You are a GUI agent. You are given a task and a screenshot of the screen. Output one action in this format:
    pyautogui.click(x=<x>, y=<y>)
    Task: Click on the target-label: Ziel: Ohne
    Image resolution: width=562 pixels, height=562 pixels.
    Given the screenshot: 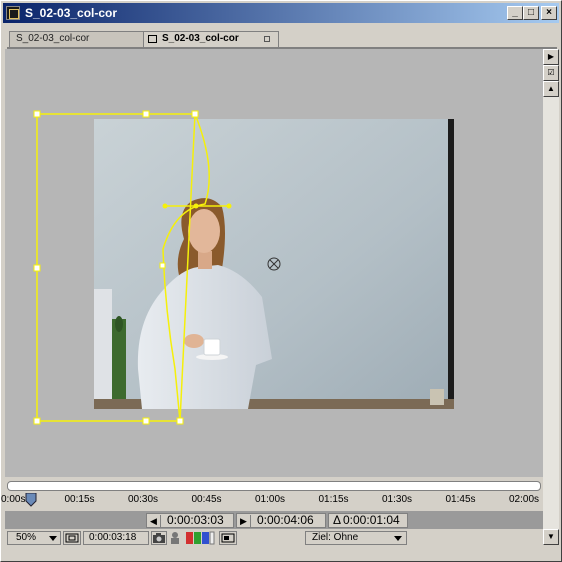 What is the action you would take?
    pyautogui.click(x=335, y=537)
    